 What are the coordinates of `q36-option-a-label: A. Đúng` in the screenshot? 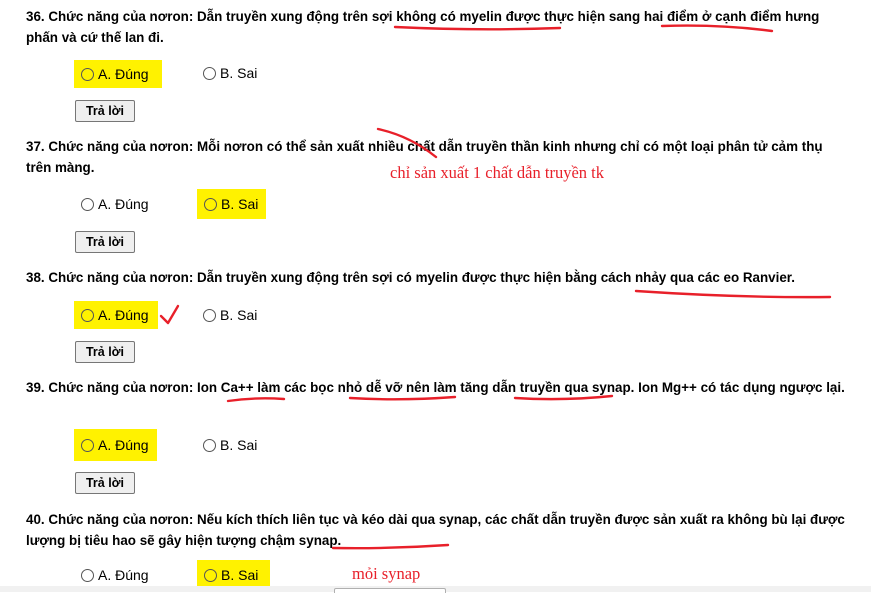 It's located at (123, 74).